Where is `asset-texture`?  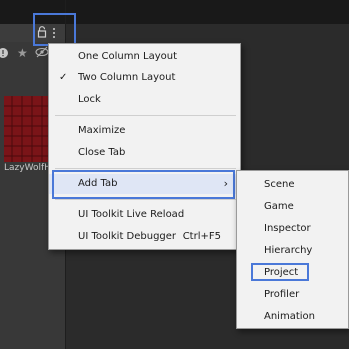
asset-texture is located at coordinates (26, 129).